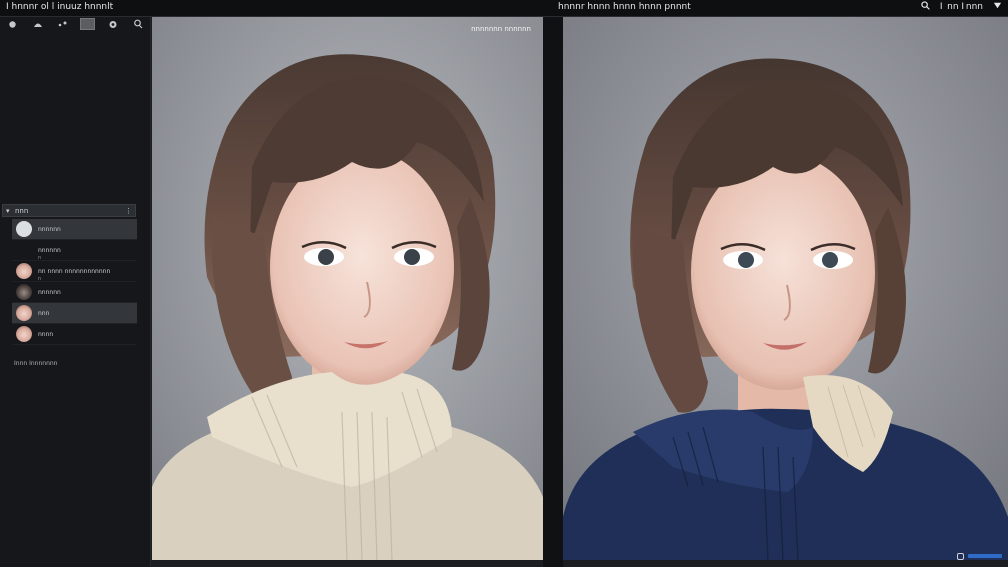 The height and width of the screenshot is (567, 1008). I want to click on shield-icon, so click(960, 556).